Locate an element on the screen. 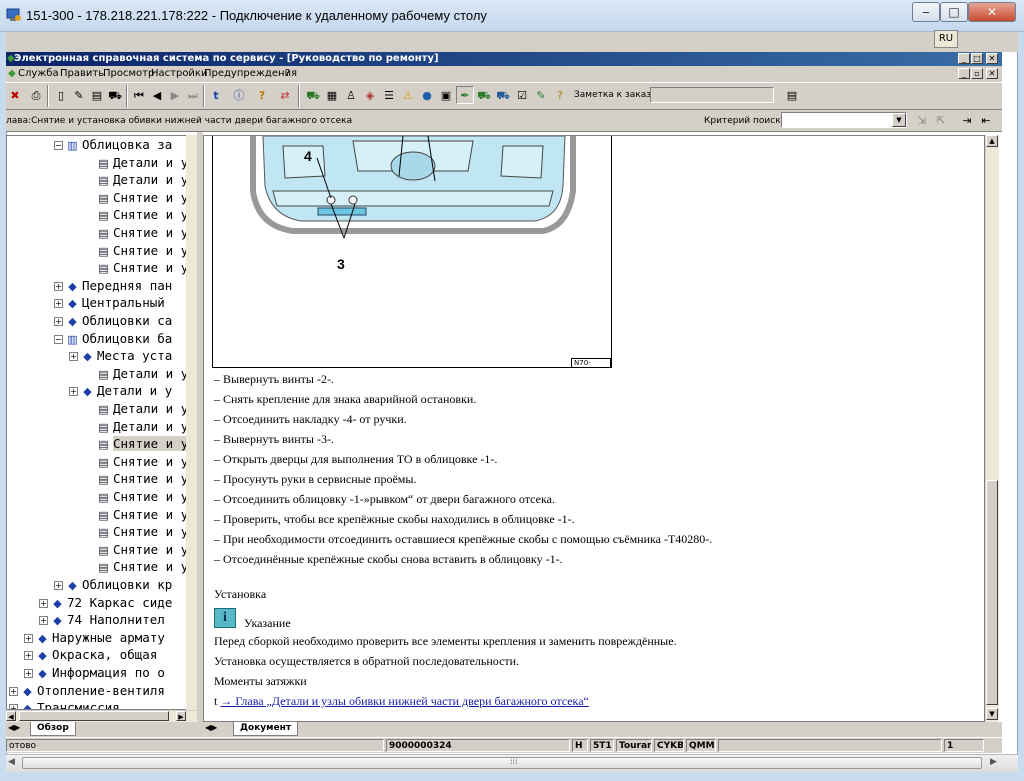  help-doc-icon: ? is located at coordinates (560, 95).